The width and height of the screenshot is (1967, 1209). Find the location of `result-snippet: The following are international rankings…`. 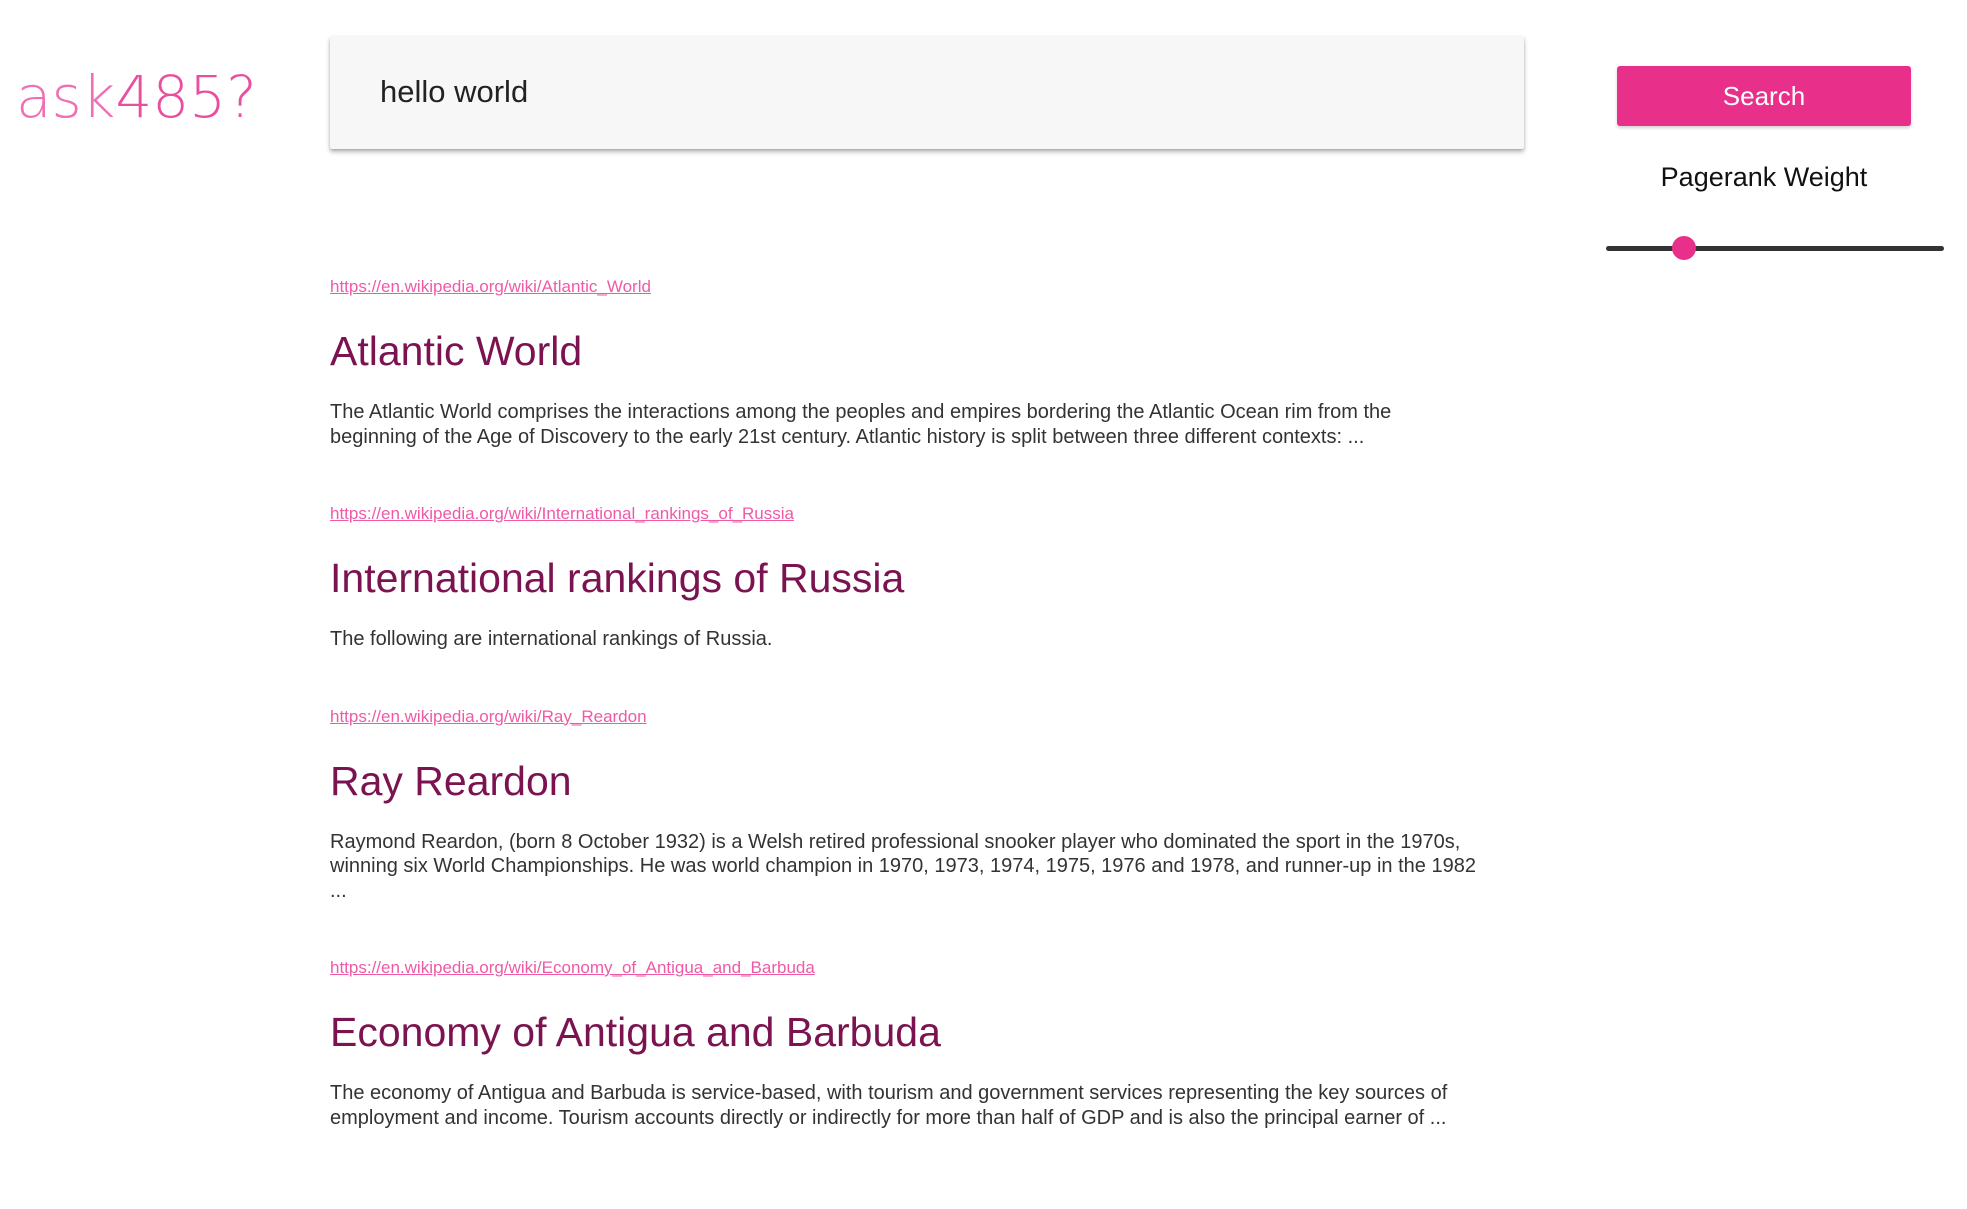

result-snippet: The following are international rankings… is located at coordinates (551, 639).